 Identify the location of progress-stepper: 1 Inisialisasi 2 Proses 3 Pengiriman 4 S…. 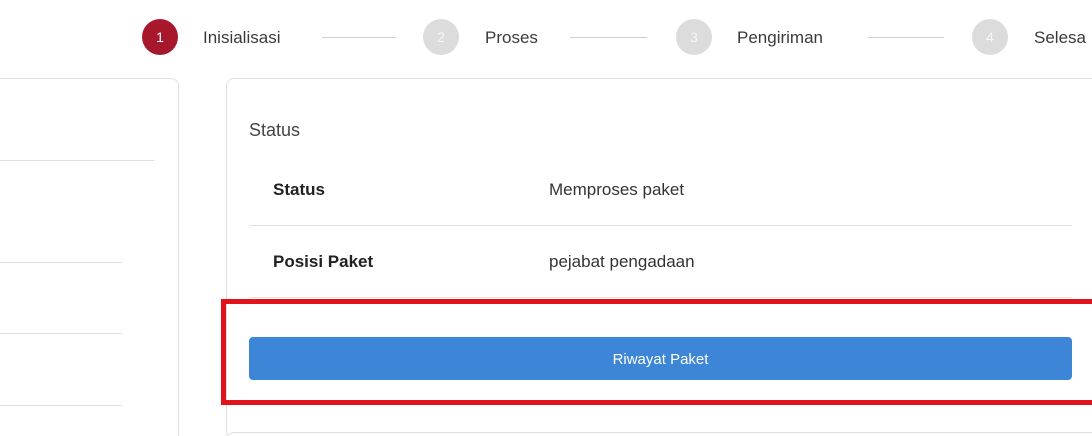
(546, 33).